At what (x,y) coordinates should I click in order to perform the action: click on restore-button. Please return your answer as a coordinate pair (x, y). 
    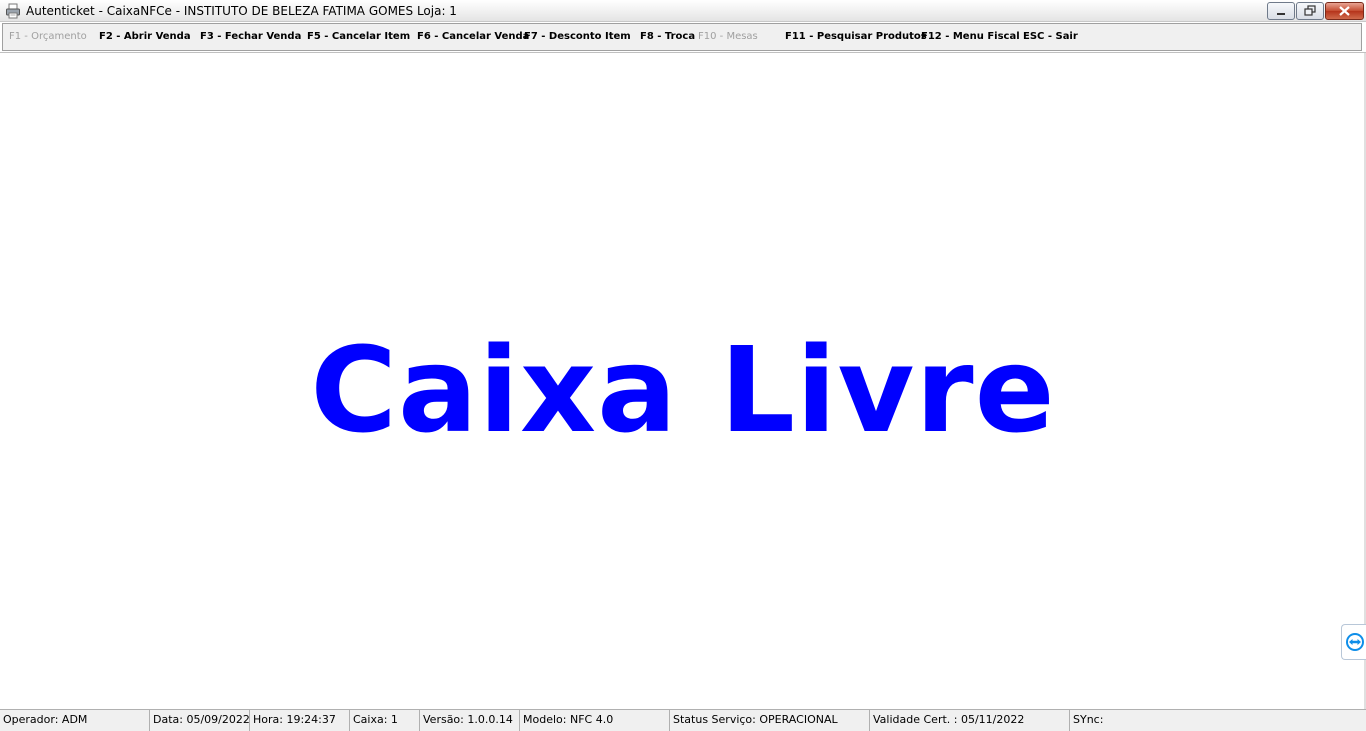
    Looking at the image, I should click on (1310, 11).